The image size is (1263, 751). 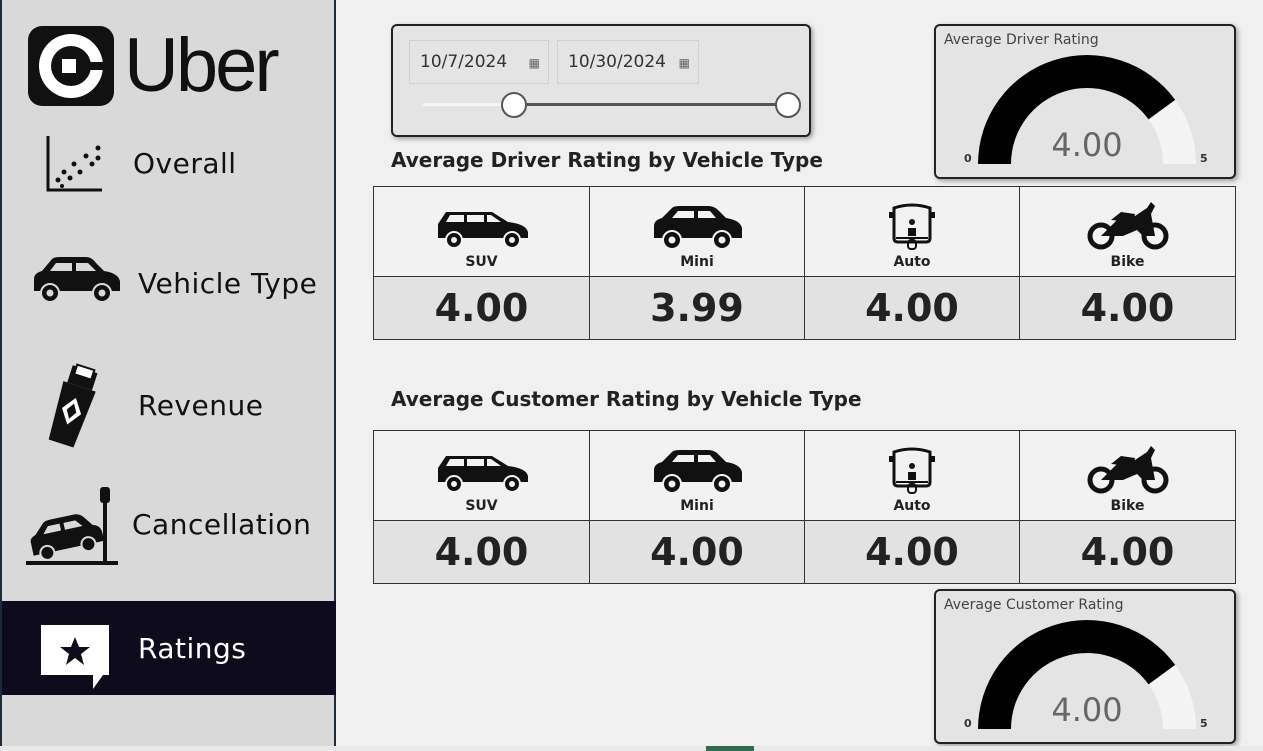 I want to click on page-tab-strip, so click(x=631, y=748).